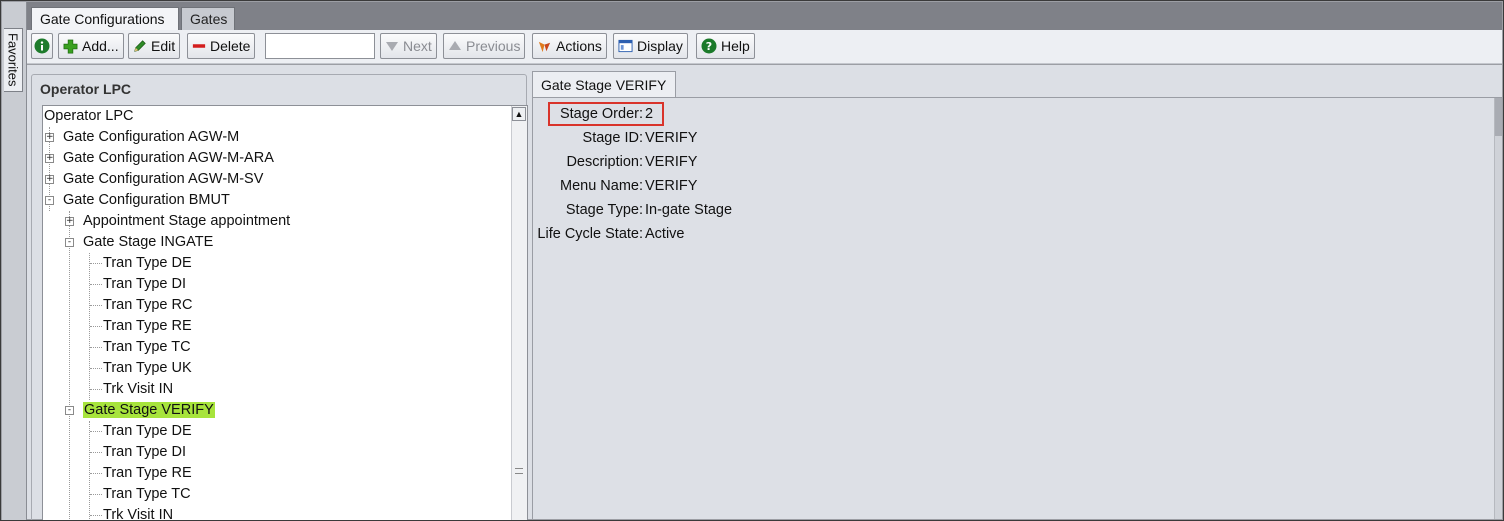 The image size is (1504, 521). Describe the element at coordinates (140, 46) in the screenshot. I see `pencil-icon` at that location.